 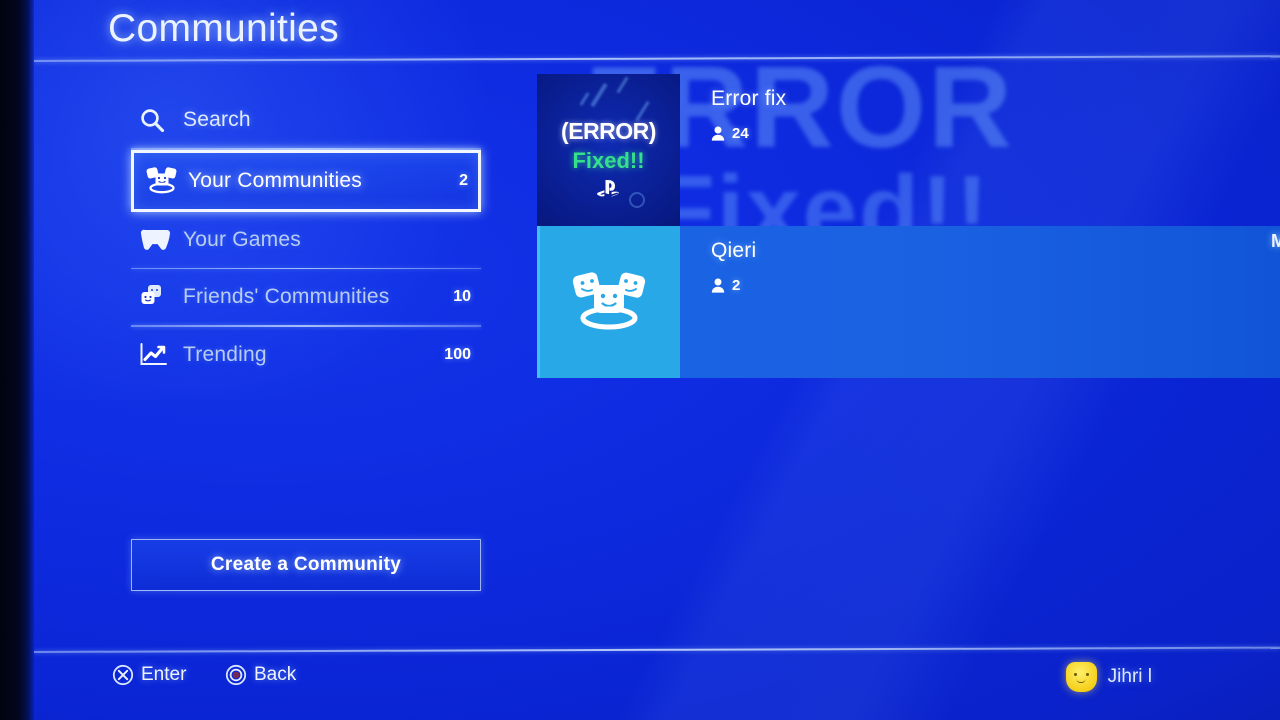 What do you see at coordinates (980, 150) in the screenshot?
I see `community-info: Error fix 24` at bounding box center [980, 150].